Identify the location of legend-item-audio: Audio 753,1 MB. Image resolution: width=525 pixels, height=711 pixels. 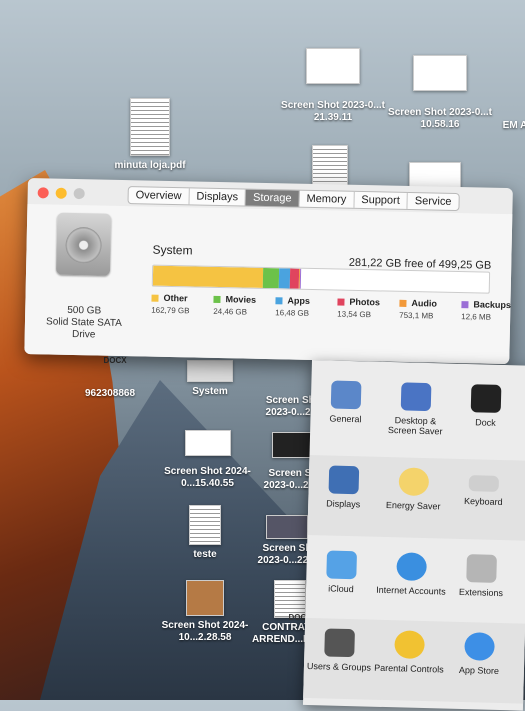
(430, 309).